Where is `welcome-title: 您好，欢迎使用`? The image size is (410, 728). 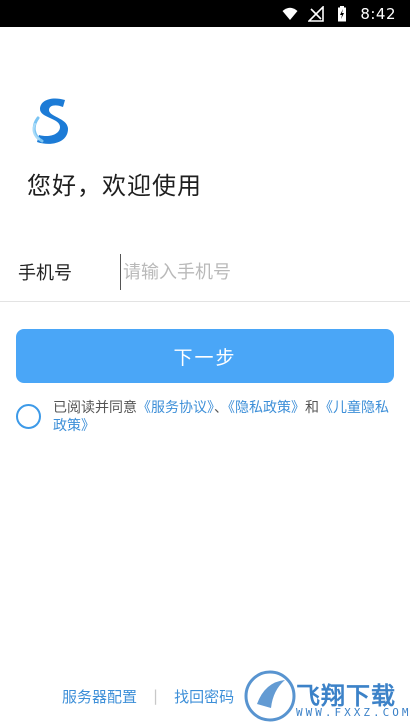
welcome-title: 您好，欢迎使用 is located at coordinates (114, 186).